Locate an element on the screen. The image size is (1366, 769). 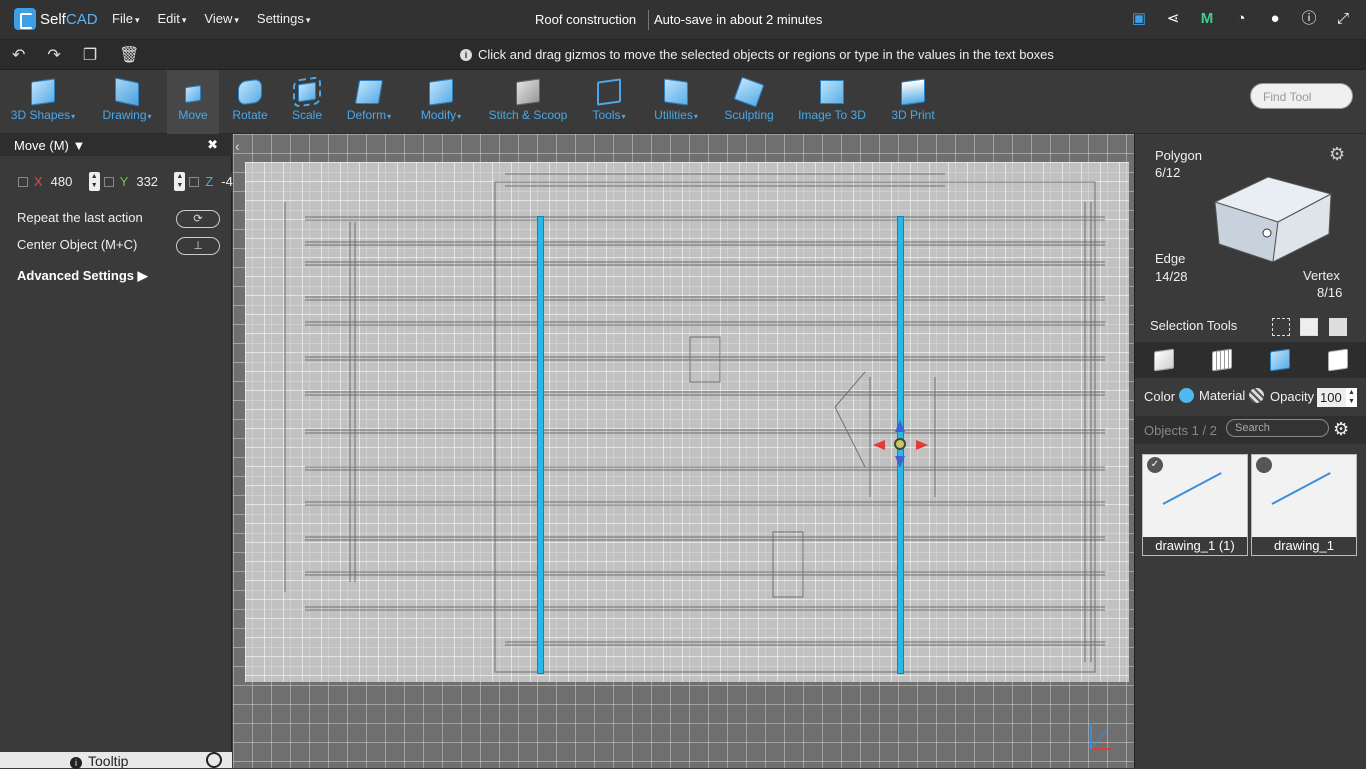
tool-label: 3D Print is located at coordinates (913, 115).